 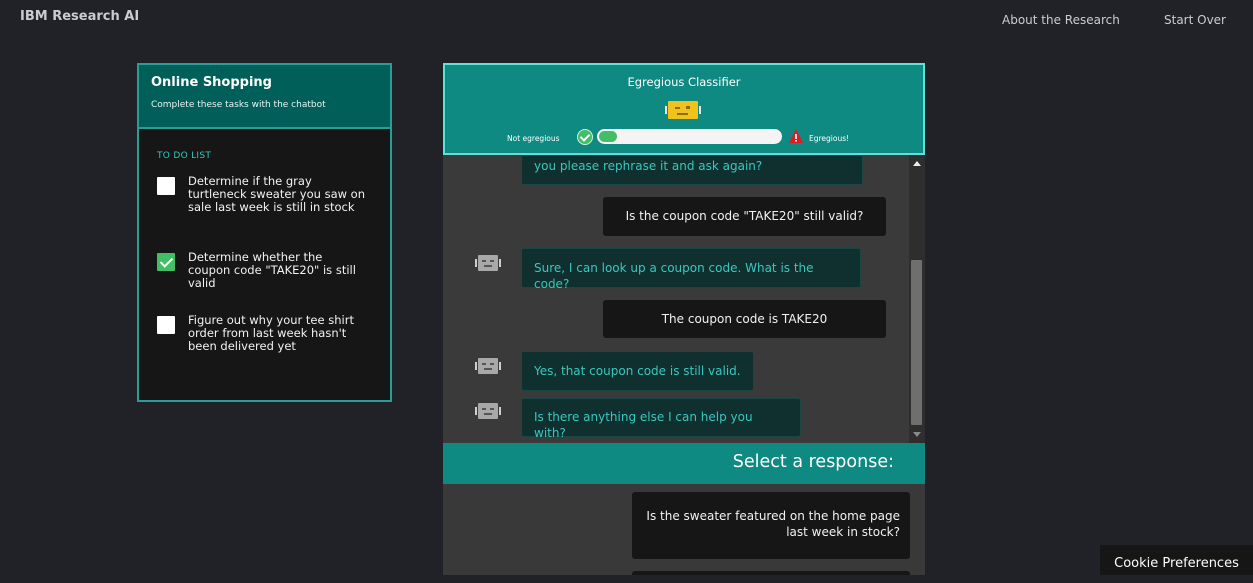 What do you see at coordinates (608, 136) in the screenshot?
I see `egregious-meter-fill` at bounding box center [608, 136].